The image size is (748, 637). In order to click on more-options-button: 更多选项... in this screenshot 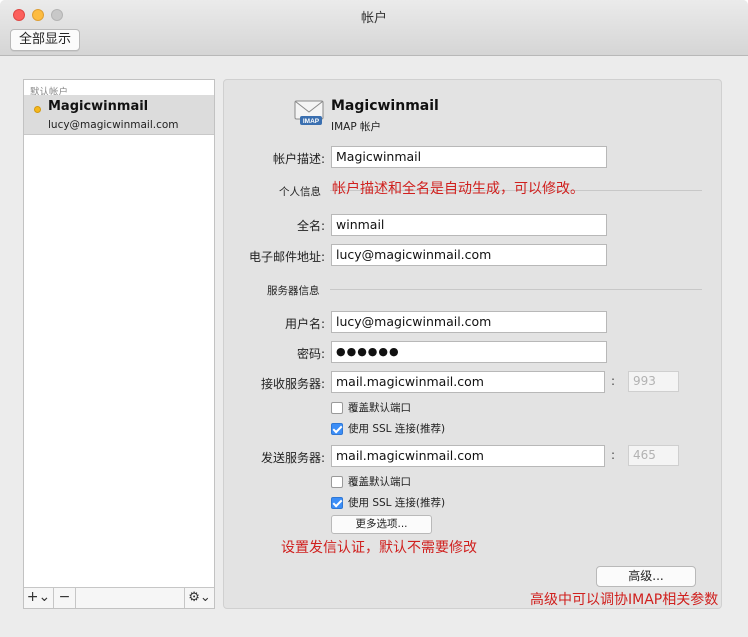, I will do `click(381, 524)`.